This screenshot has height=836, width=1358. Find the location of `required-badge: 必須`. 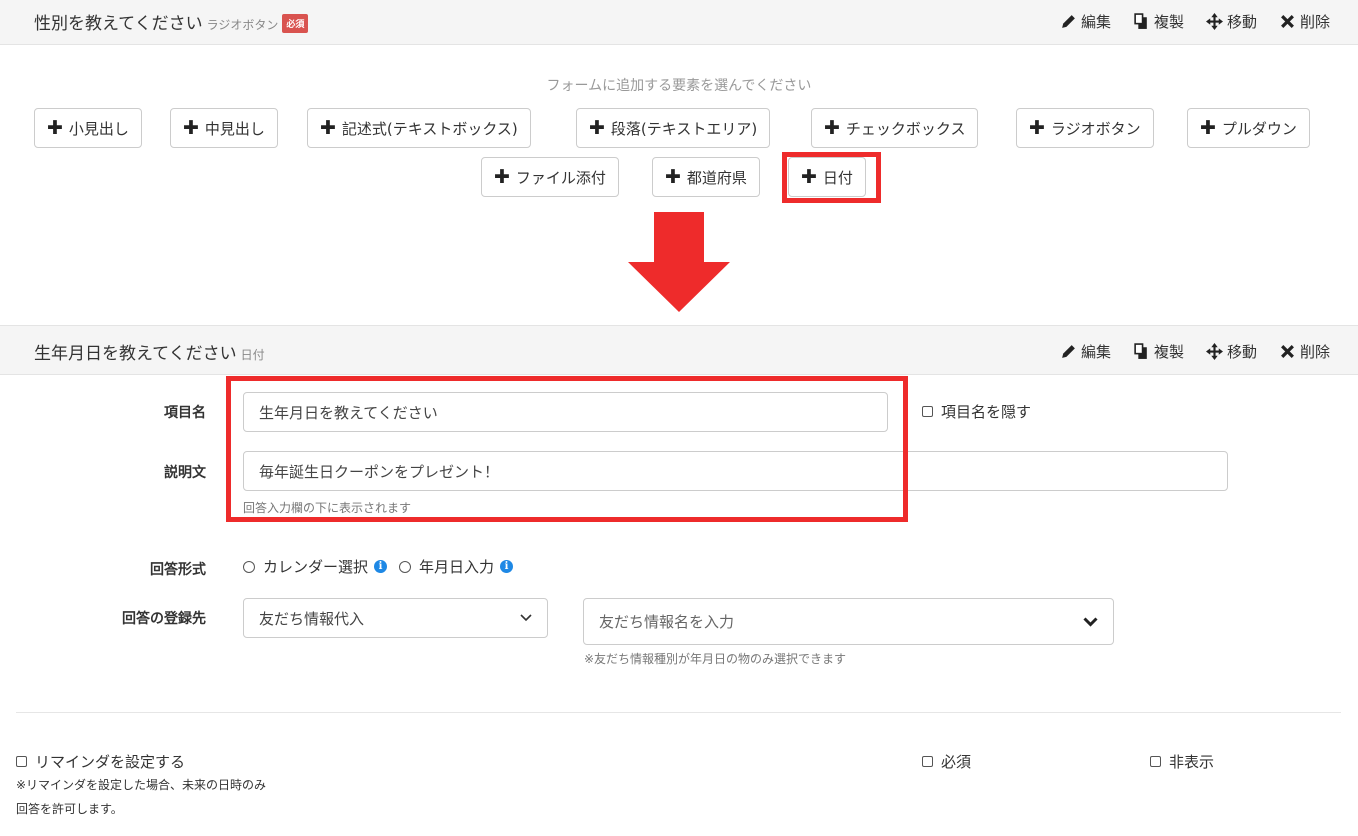

required-badge: 必須 is located at coordinates (295, 23).